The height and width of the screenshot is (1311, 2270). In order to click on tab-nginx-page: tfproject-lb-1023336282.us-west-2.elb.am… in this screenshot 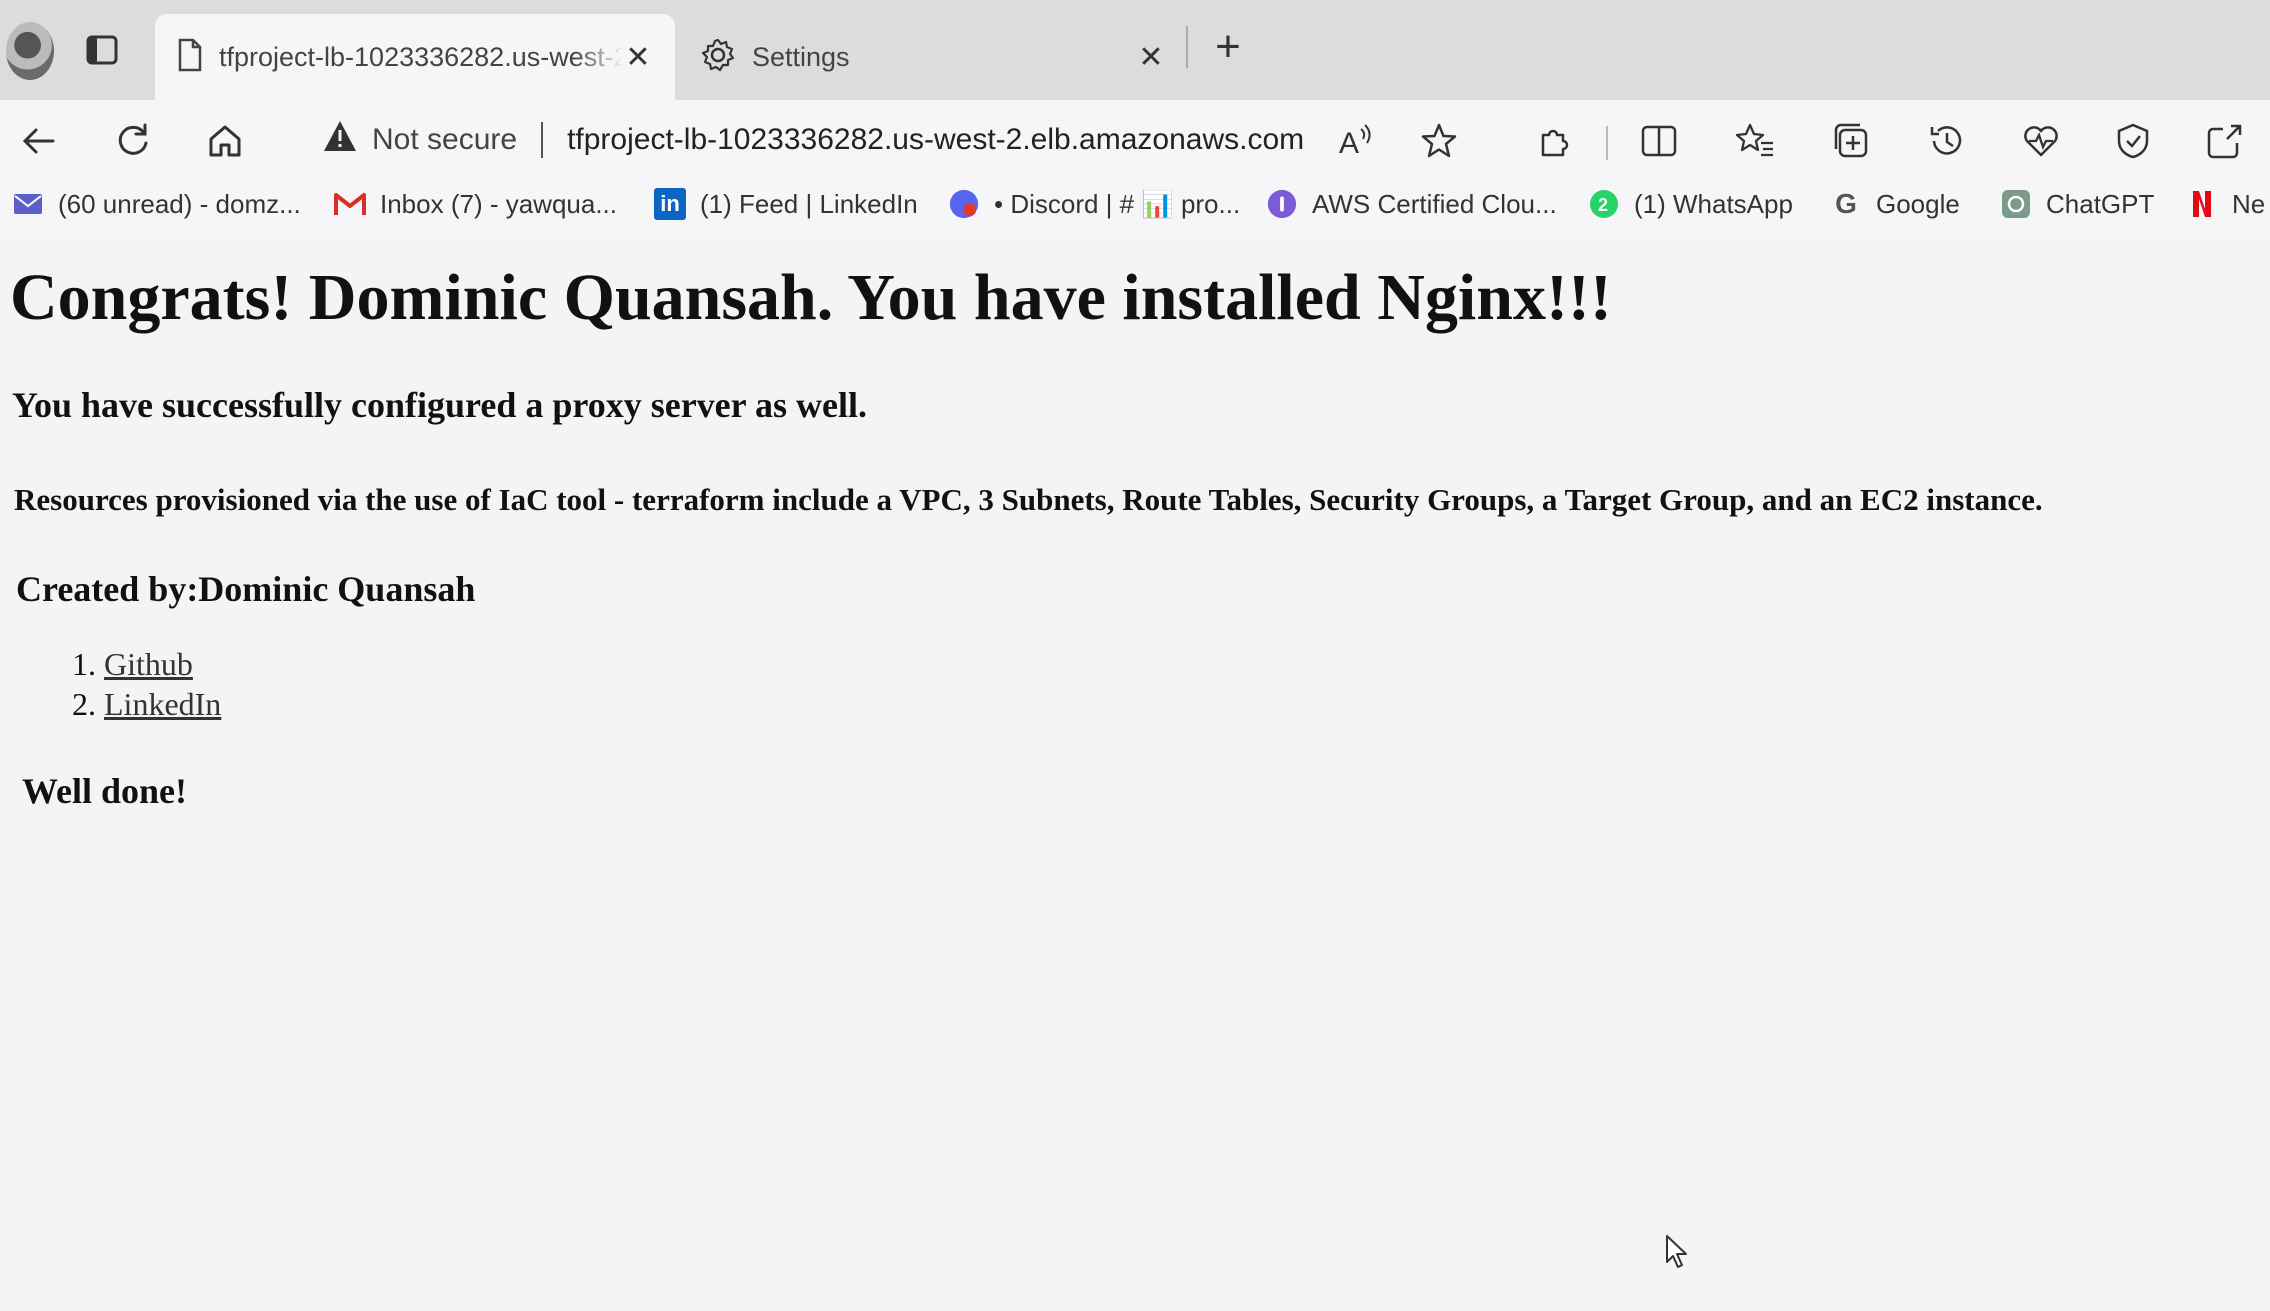, I will do `click(415, 57)`.